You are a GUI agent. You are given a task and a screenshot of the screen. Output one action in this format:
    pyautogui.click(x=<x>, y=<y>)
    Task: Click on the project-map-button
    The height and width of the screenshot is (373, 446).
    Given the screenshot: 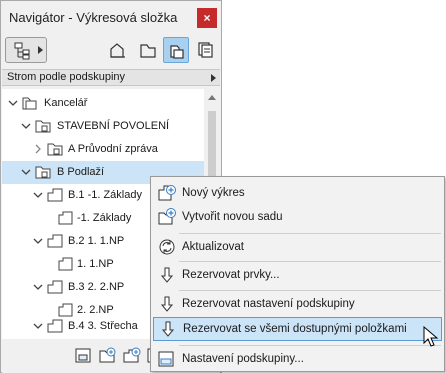 What is the action you would take?
    pyautogui.click(x=118, y=50)
    